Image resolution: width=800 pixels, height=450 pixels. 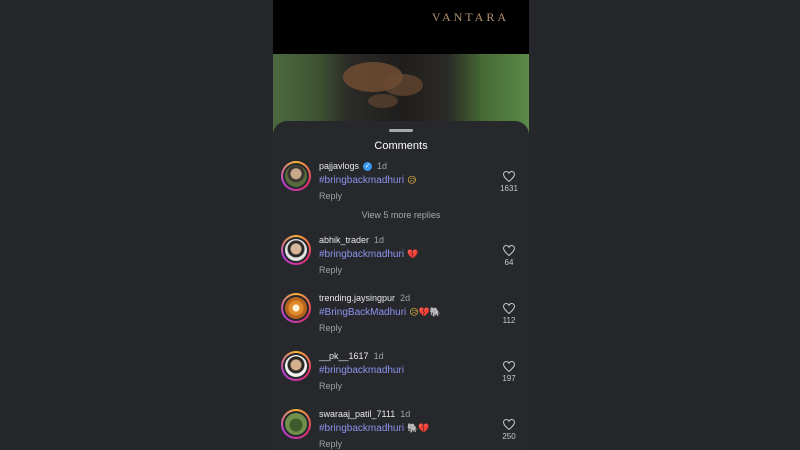 I want to click on like-button: 1631, so click(x=509, y=182).